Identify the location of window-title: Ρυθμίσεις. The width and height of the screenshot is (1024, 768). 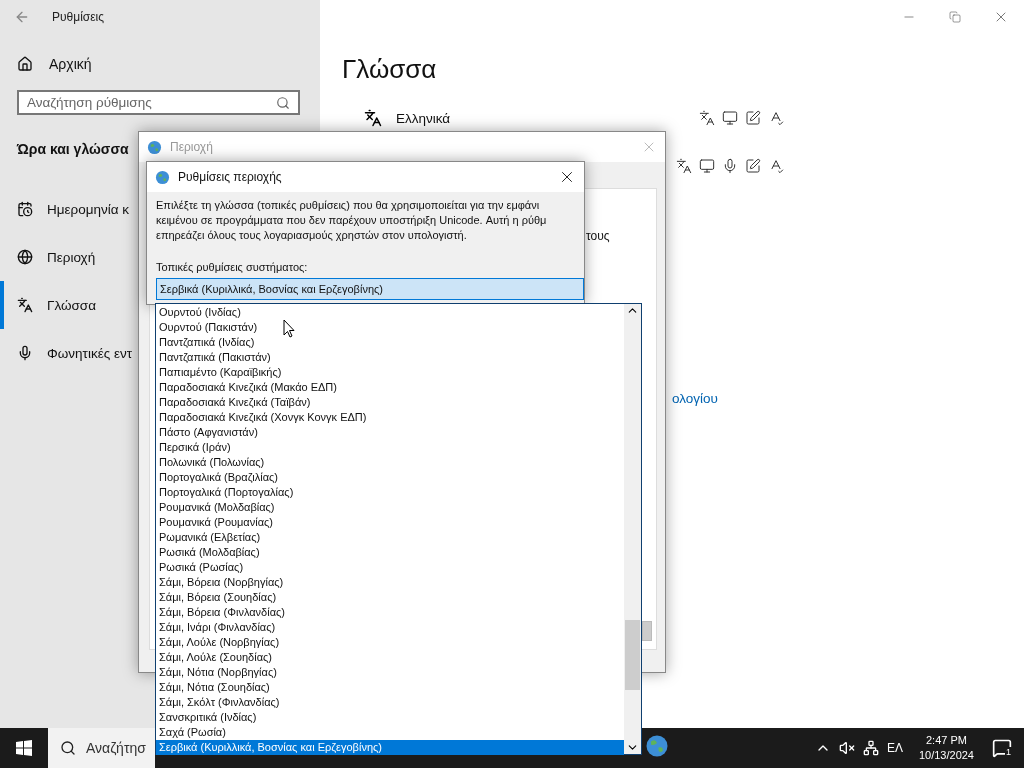
(78, 17).